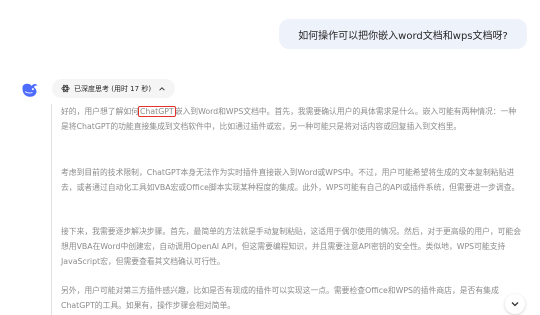 This screenshot has height=315, width=540. I want to click on atom-icon, so click(65, 88).